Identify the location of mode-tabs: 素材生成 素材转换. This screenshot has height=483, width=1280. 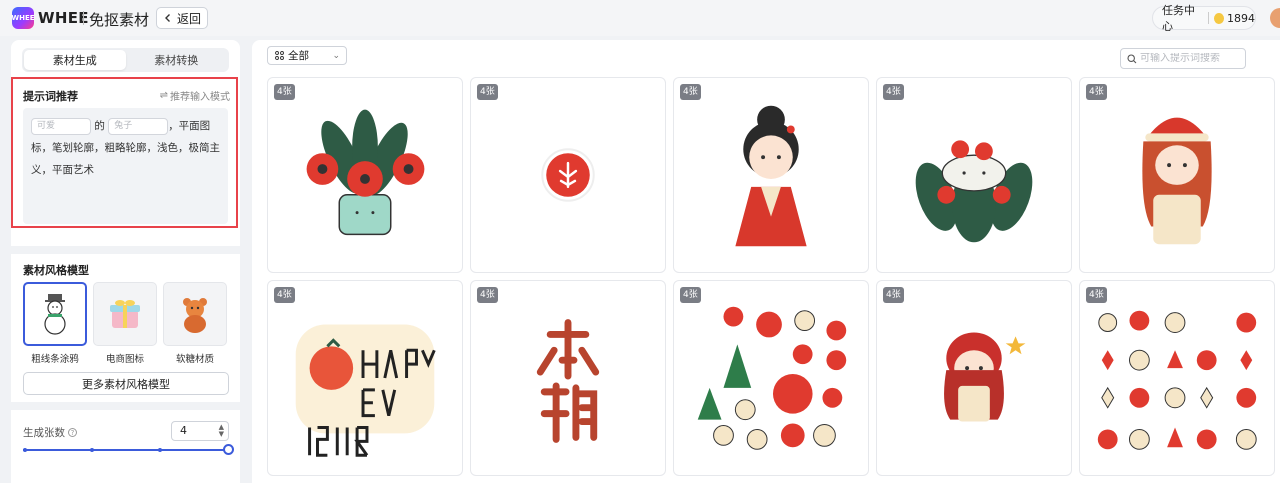
(125, 60).